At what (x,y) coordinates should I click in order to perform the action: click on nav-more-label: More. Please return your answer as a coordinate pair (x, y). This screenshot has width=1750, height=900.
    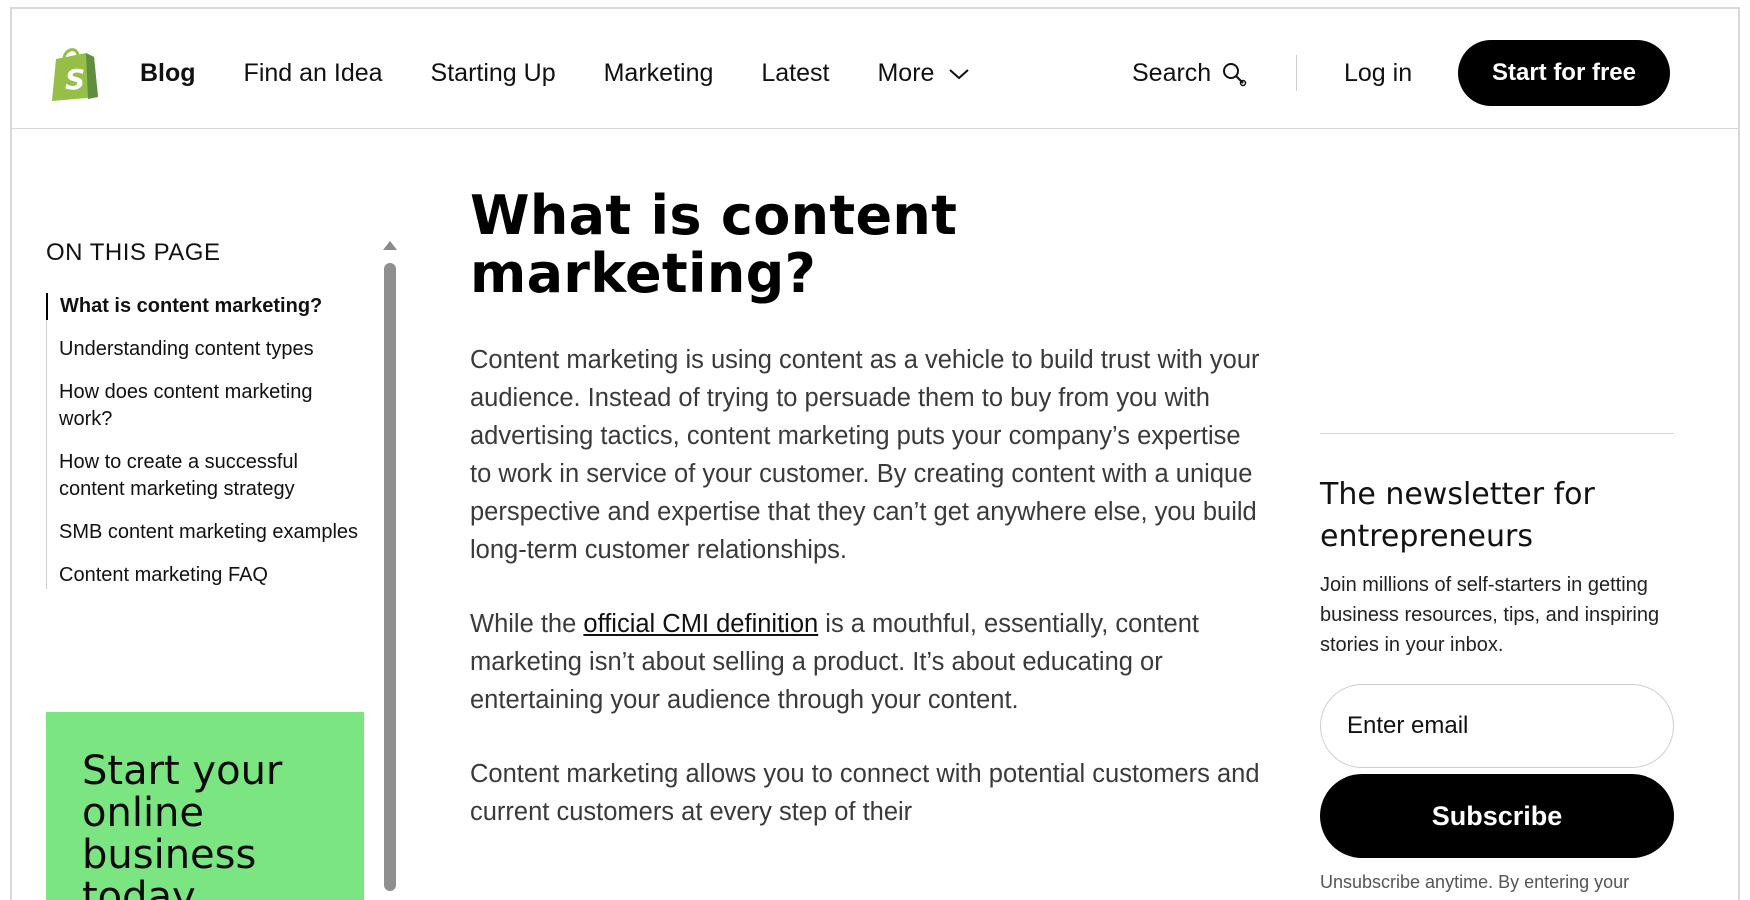
    Looking at the image, I should click on (906, 73).